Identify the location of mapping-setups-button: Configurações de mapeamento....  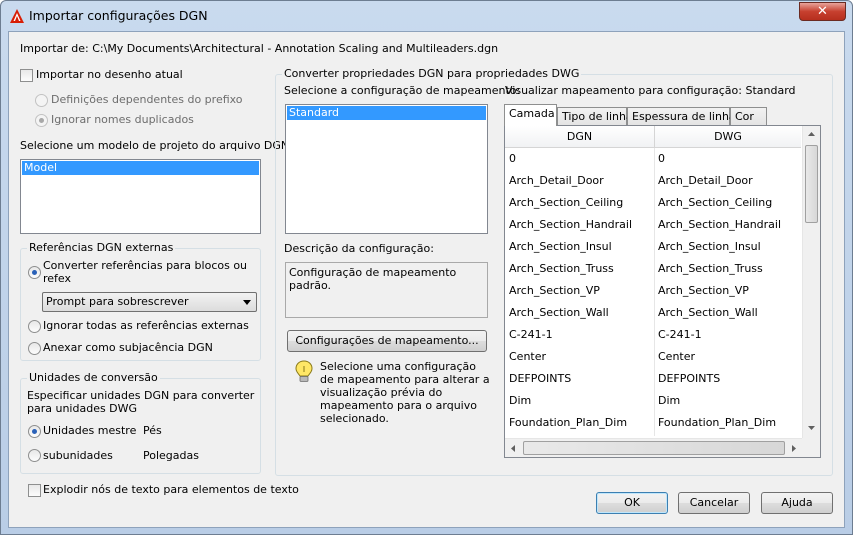
(387, 341).